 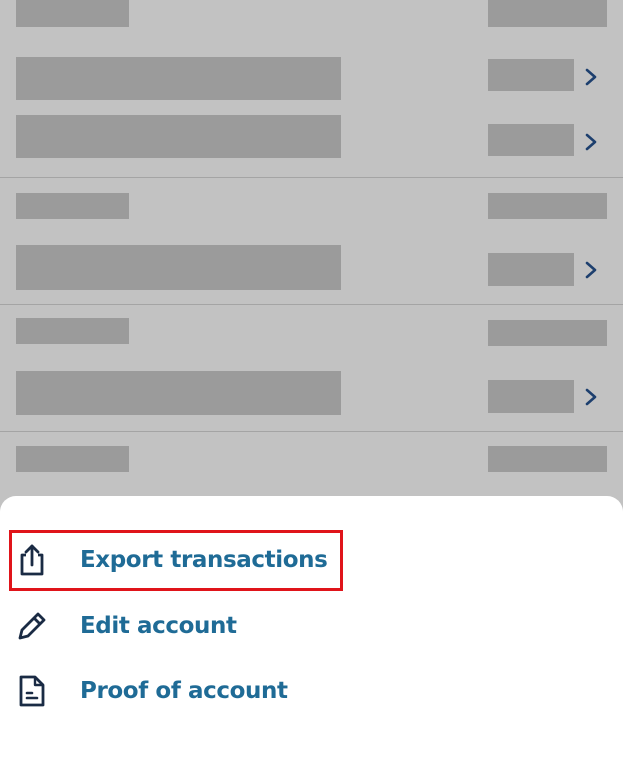 I want to click on proof-of-account-label: Proof of account, so click(x=184, y=691).